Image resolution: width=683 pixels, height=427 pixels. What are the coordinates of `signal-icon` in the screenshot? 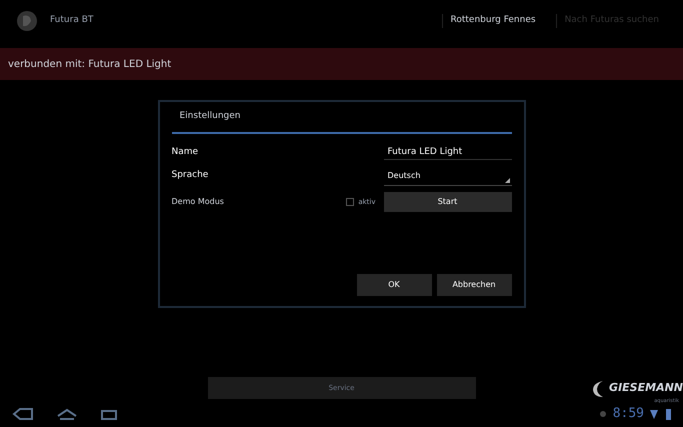 It's located at (655, 414).